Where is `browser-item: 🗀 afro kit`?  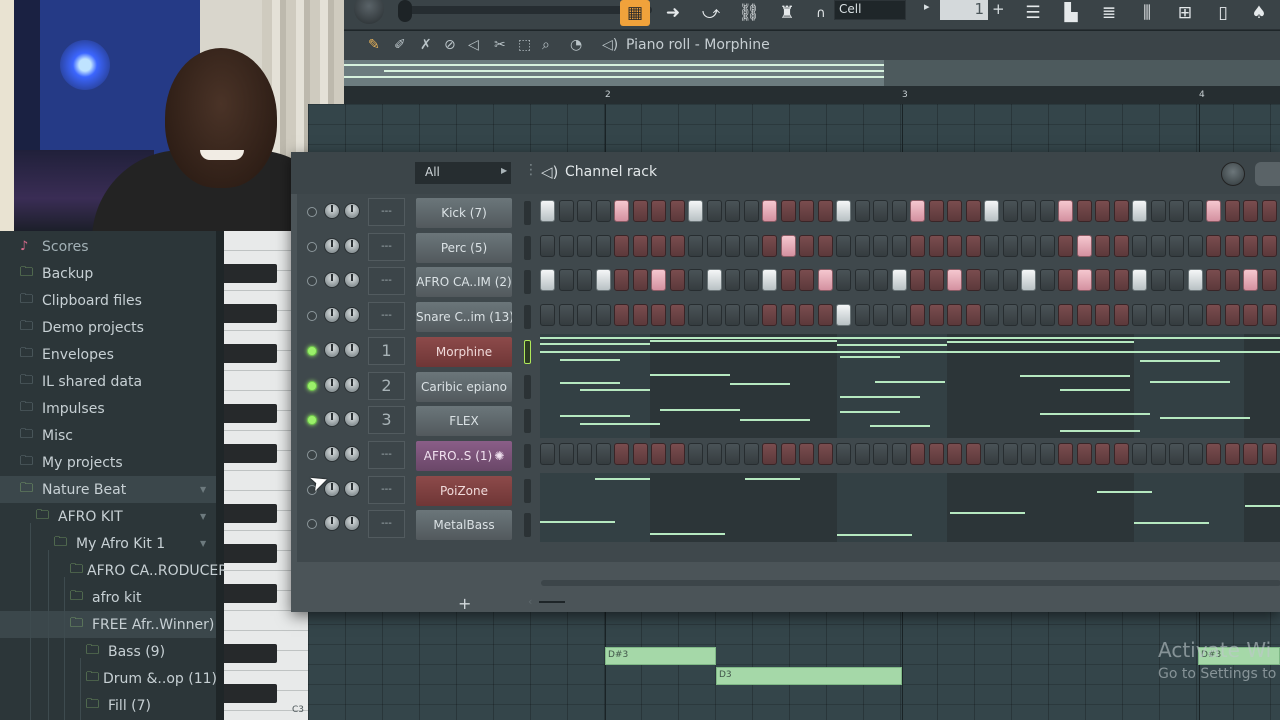 browser-item: 🗀 afro kit is located at coordinates (143, 597).